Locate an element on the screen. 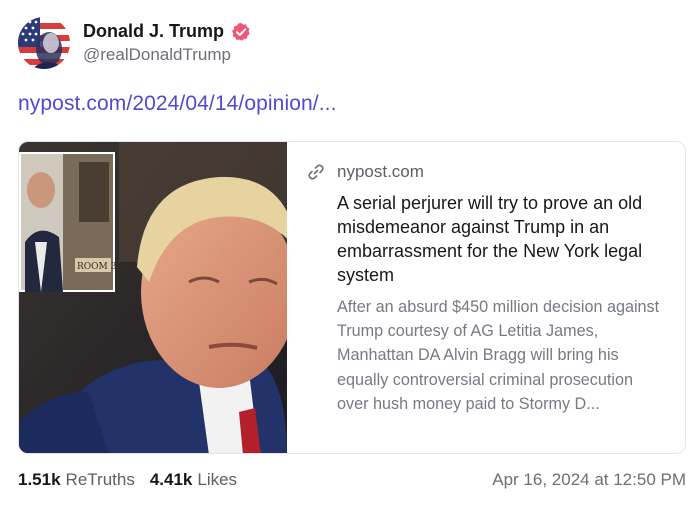 This screenshot has width=700, height=508. likes-count: 4.41k is located at coordinates (171, 479).